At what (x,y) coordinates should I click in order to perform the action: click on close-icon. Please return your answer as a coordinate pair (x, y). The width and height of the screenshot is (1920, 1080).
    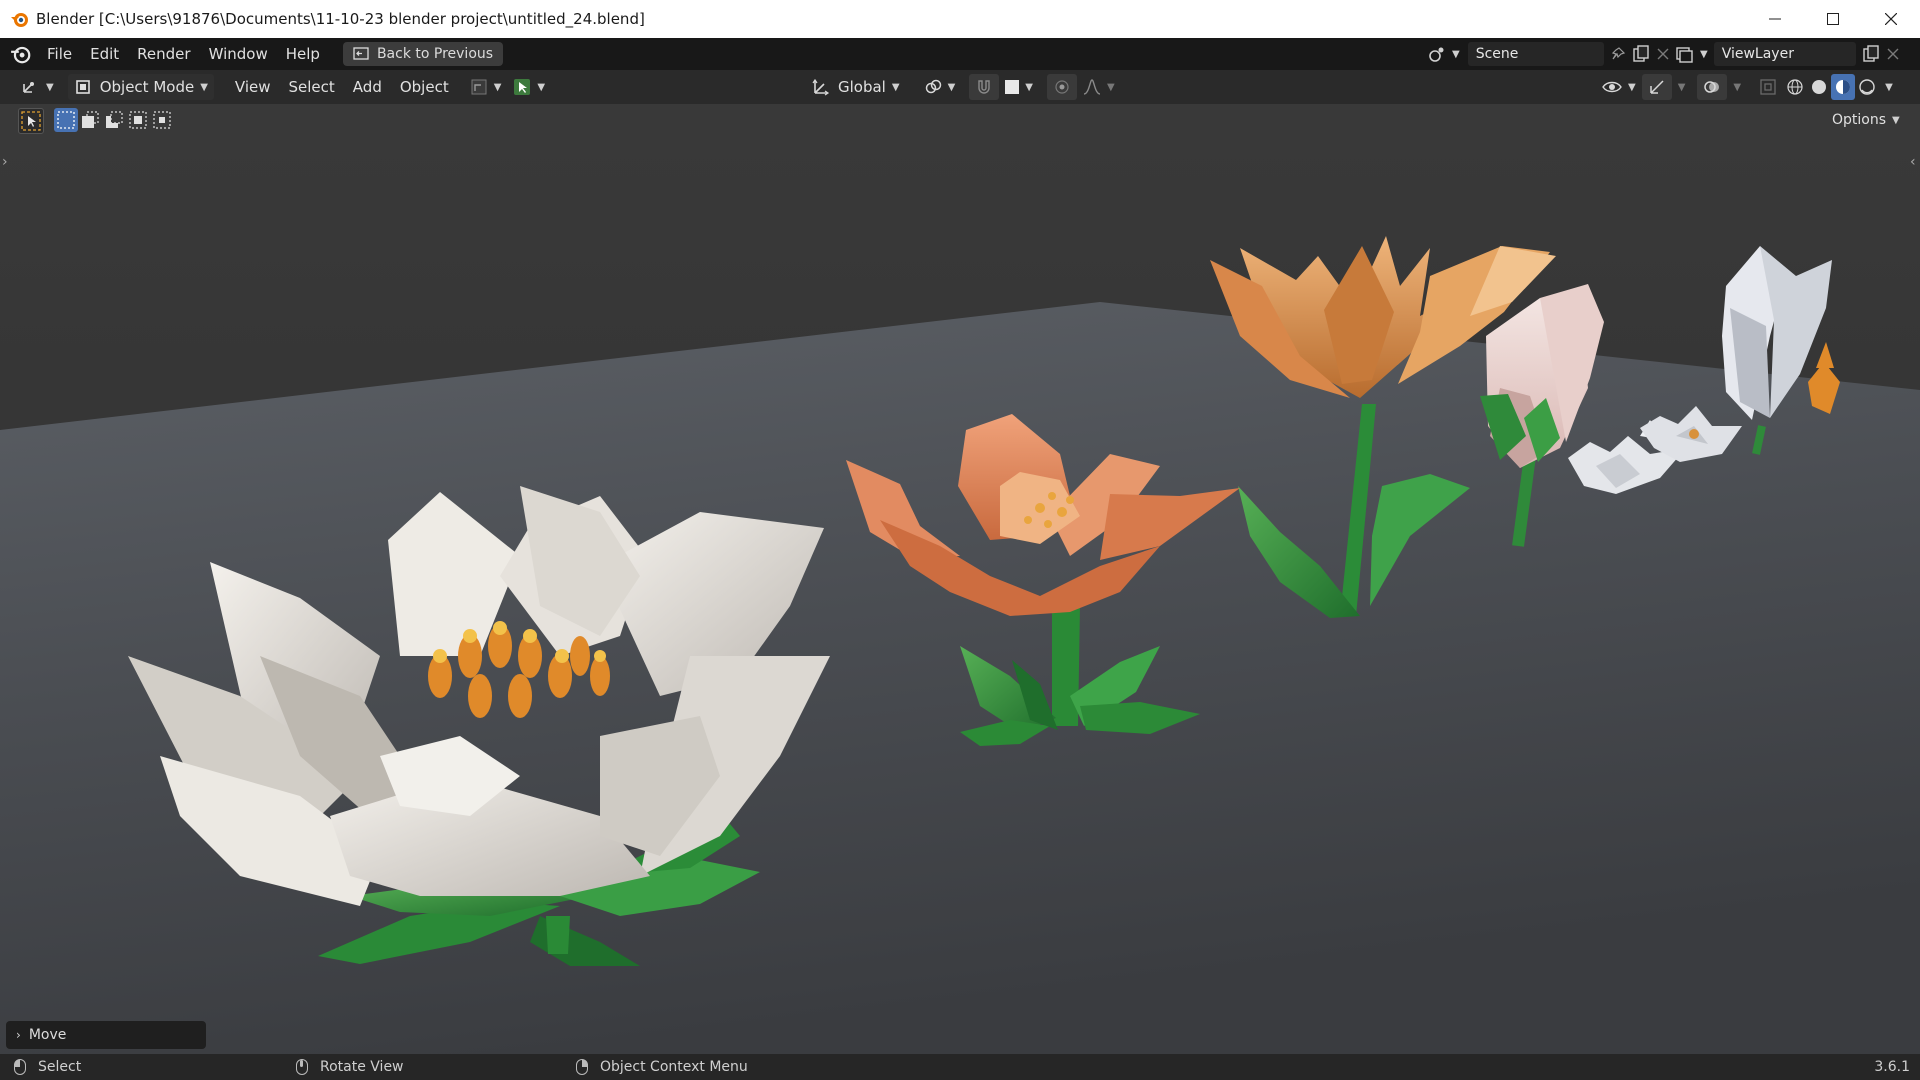
    Looking at the image, I should click on (1891, 19).